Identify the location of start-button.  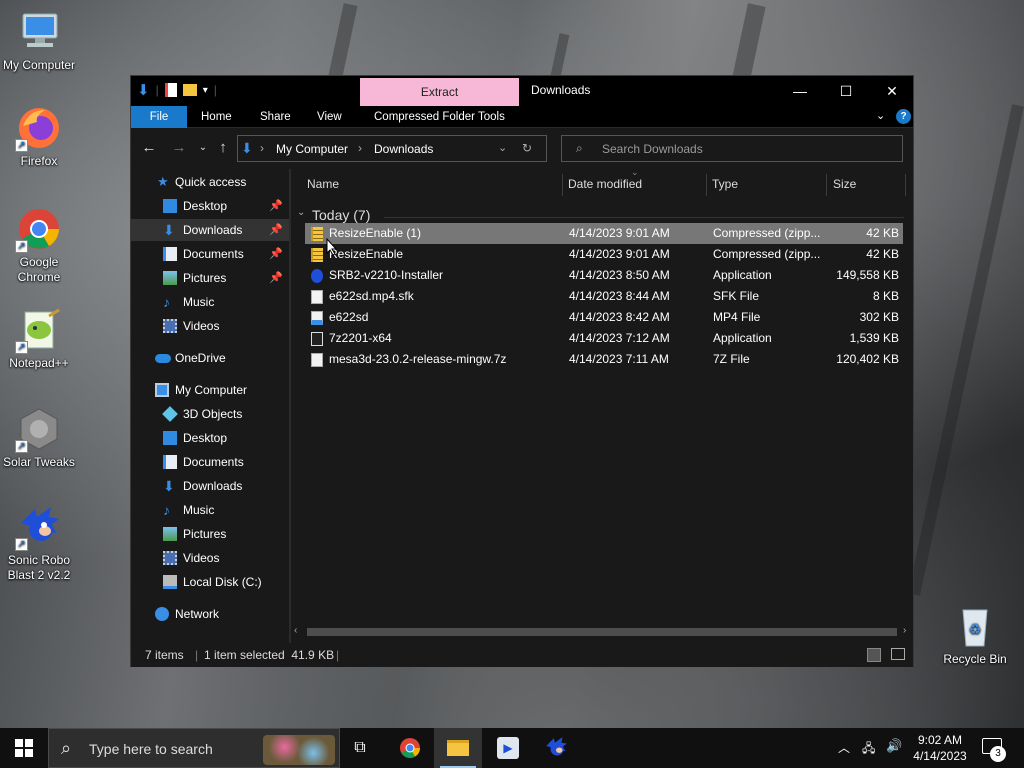
(24, 748).